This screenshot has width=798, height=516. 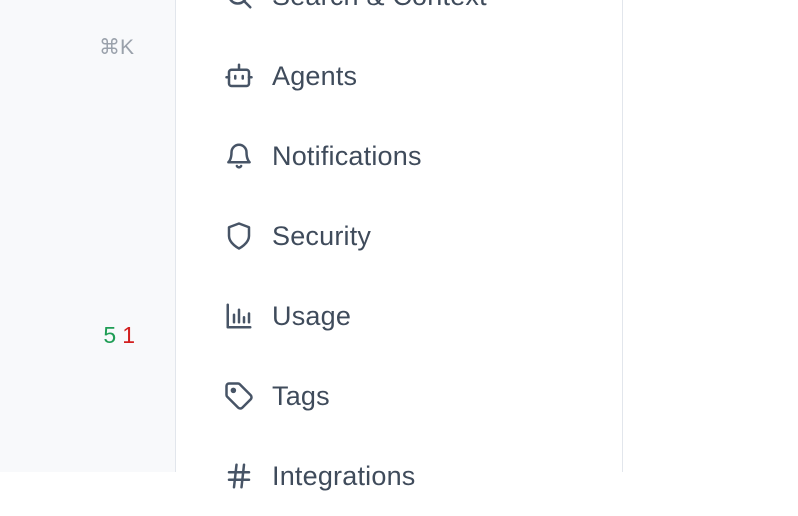 What do you see at coordinates (301, 395) in the screenshot?
I see `menu-item-label: Tags` at bounding box center [301, 395].